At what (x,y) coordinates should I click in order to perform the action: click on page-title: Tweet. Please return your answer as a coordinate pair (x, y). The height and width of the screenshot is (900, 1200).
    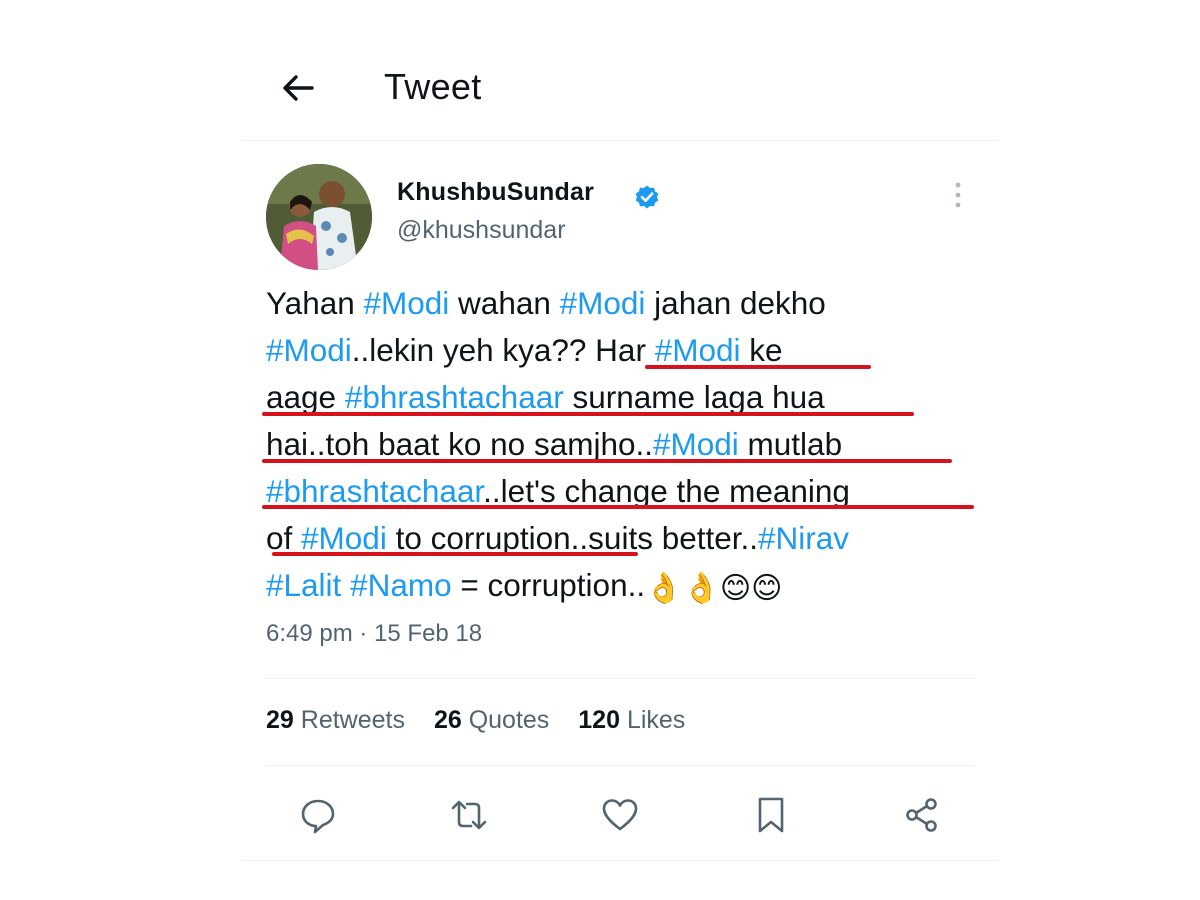
    Looking at the image, I should click on (433, 86).